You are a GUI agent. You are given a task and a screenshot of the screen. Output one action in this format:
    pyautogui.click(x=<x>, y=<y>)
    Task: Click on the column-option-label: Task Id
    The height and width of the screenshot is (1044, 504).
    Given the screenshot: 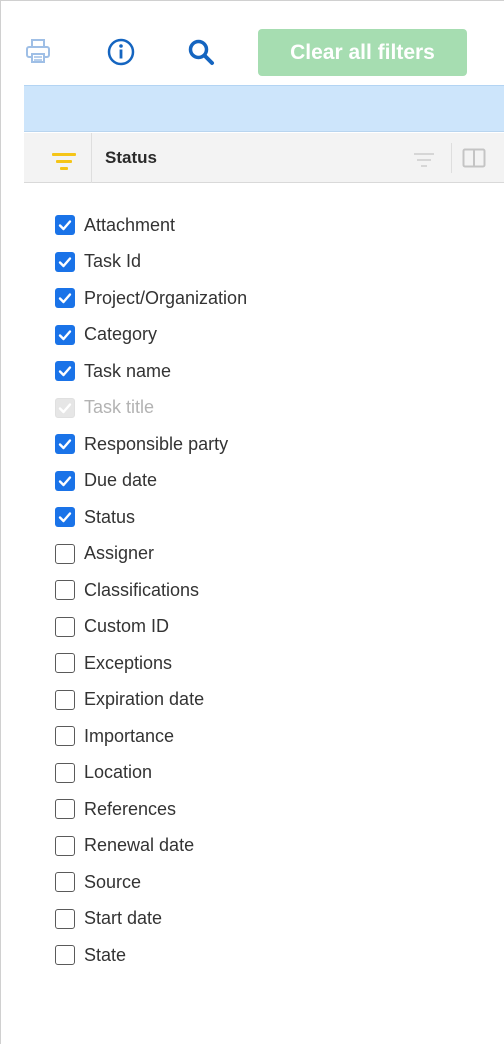 What is the action you would take?
    pyautogui.click(x=113, y=261)
    